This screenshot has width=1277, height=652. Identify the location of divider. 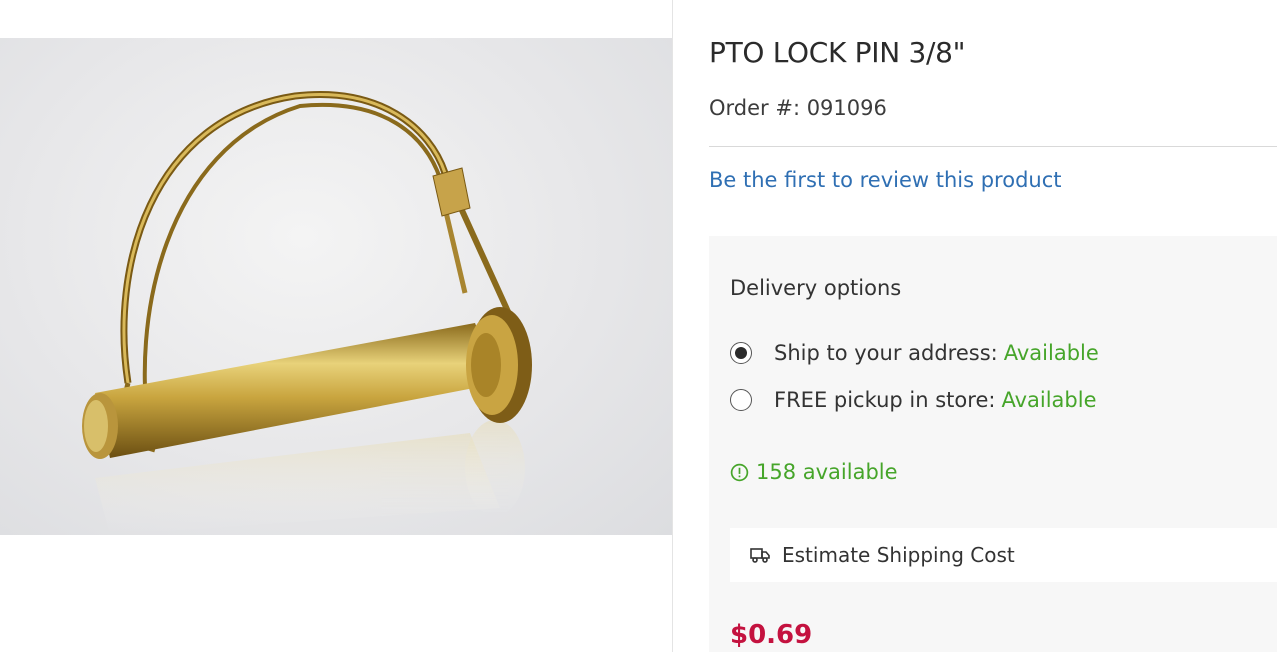
(993, 146).